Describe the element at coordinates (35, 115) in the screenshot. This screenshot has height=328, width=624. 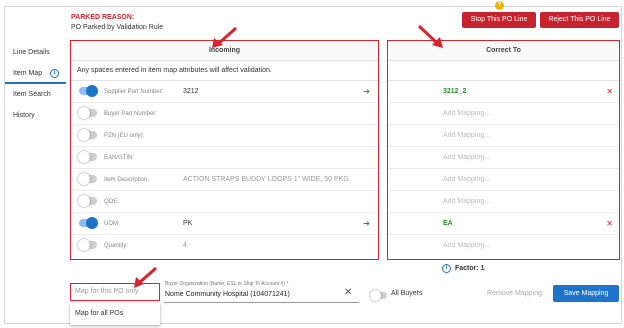
I see `sidebar-item-history: History` at that location.